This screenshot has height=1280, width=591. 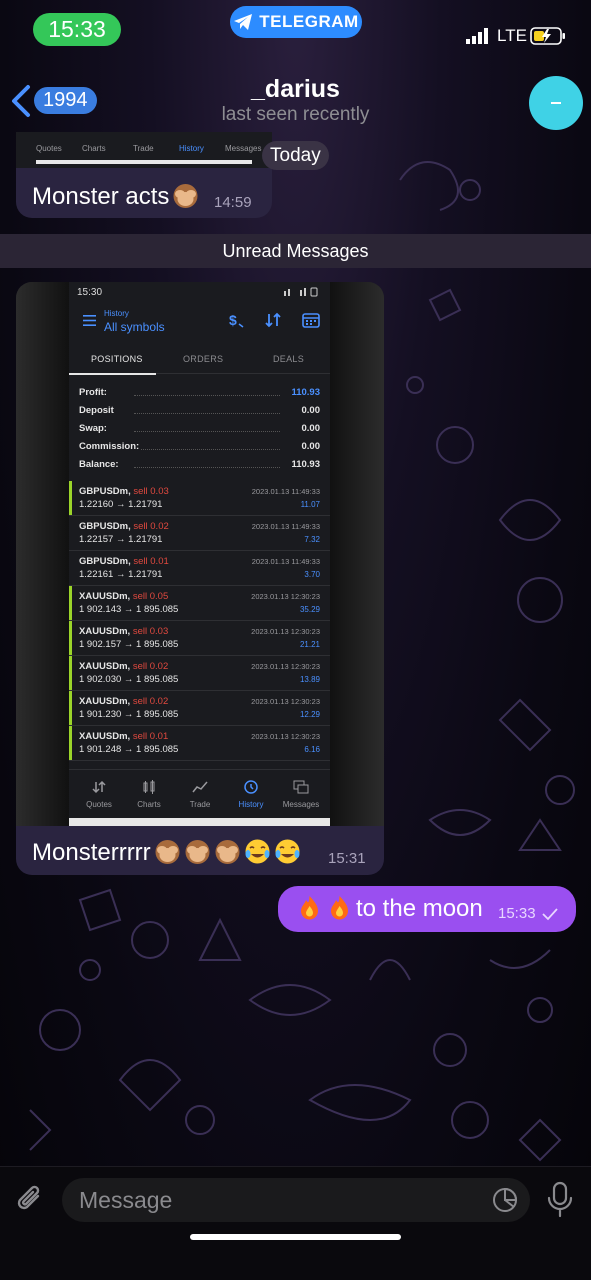 What do you see at coordinates (309, 609) in the screenshot?
I see `trade-profit: 35.29` at bounding box center [309, 609].